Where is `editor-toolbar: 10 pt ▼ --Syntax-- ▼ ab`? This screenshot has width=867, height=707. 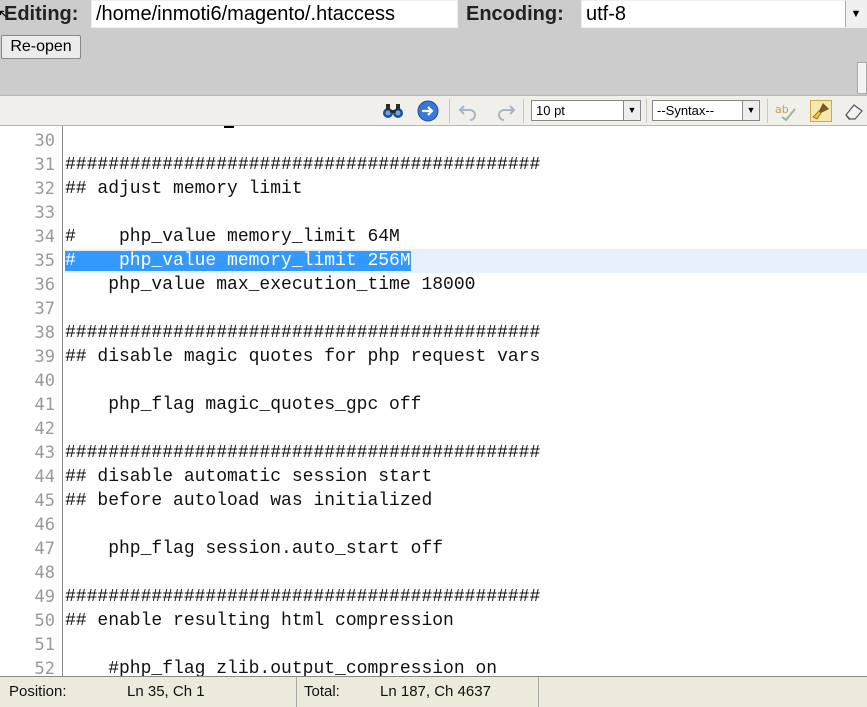 editor-toolbar: 10 pt ▼ --Syntax-- ▼ ab is located at coordinates (433, 110).